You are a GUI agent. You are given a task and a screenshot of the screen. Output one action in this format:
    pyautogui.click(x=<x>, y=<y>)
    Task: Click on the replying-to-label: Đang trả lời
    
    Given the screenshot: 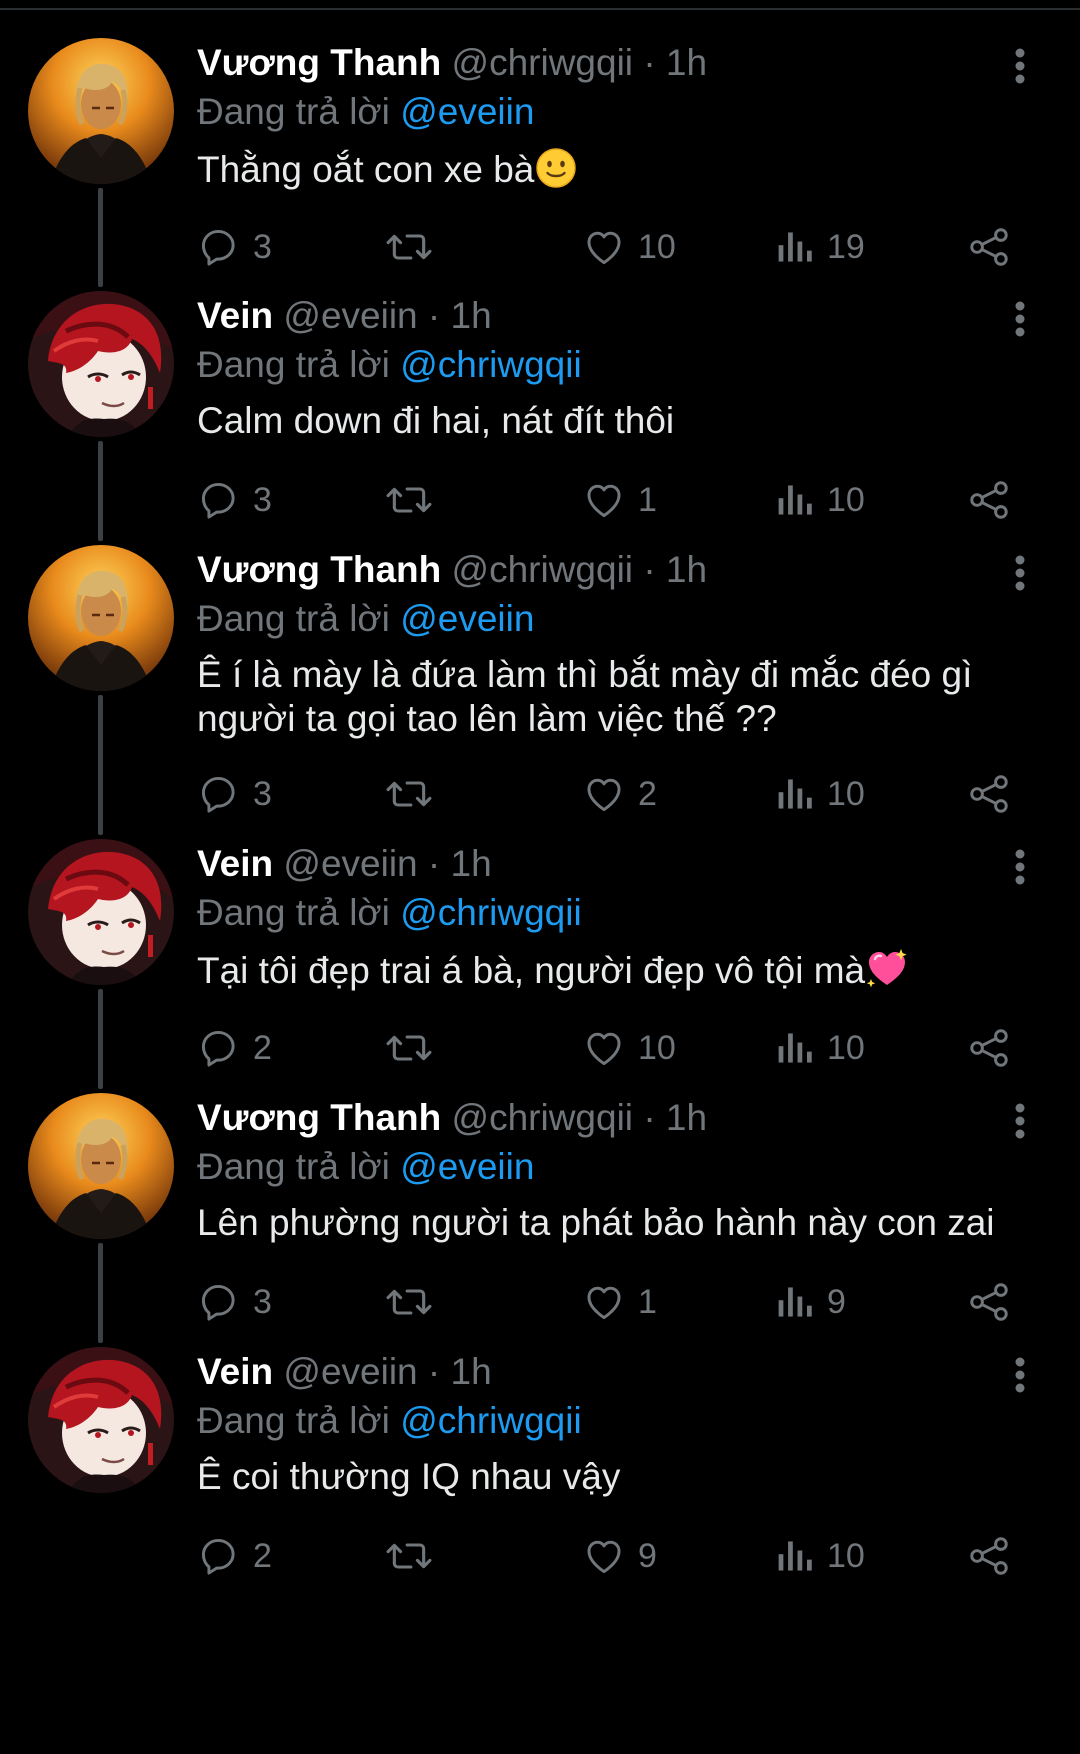 What is the action you would take?
    pyautogui.click(x=293, y=912)
    